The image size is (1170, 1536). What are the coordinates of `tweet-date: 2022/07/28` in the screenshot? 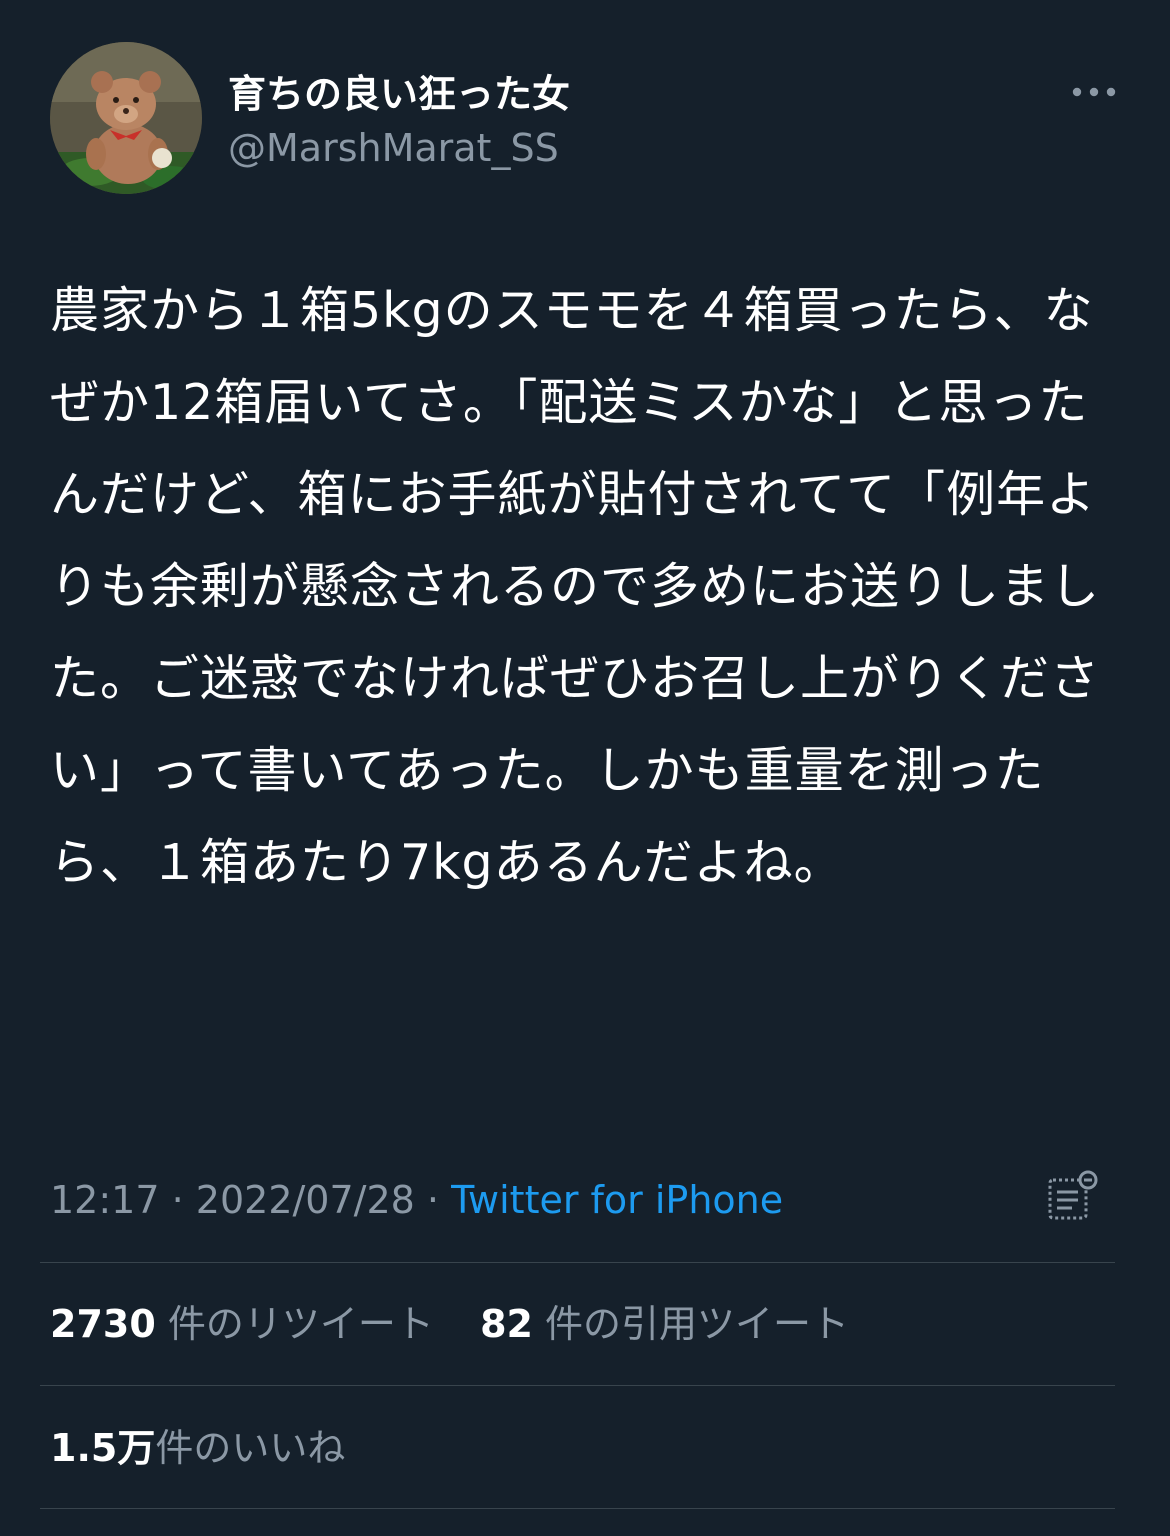 It's located at (305, 1200).